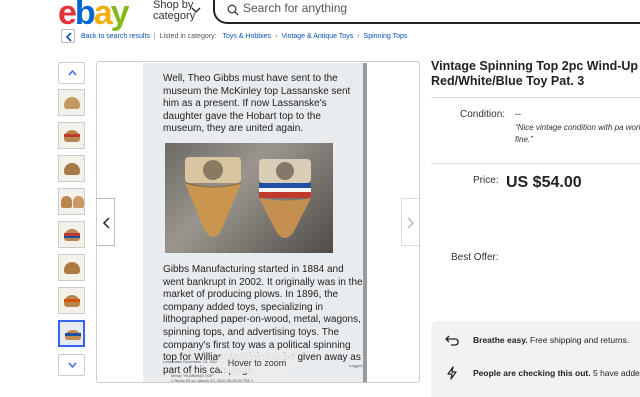 The width and height of the screenshot is (640, 397). What do you see at coordinates (72, 219) in the screenshot?
I see `thumbnail-strip` at bounding box center [72, 219].